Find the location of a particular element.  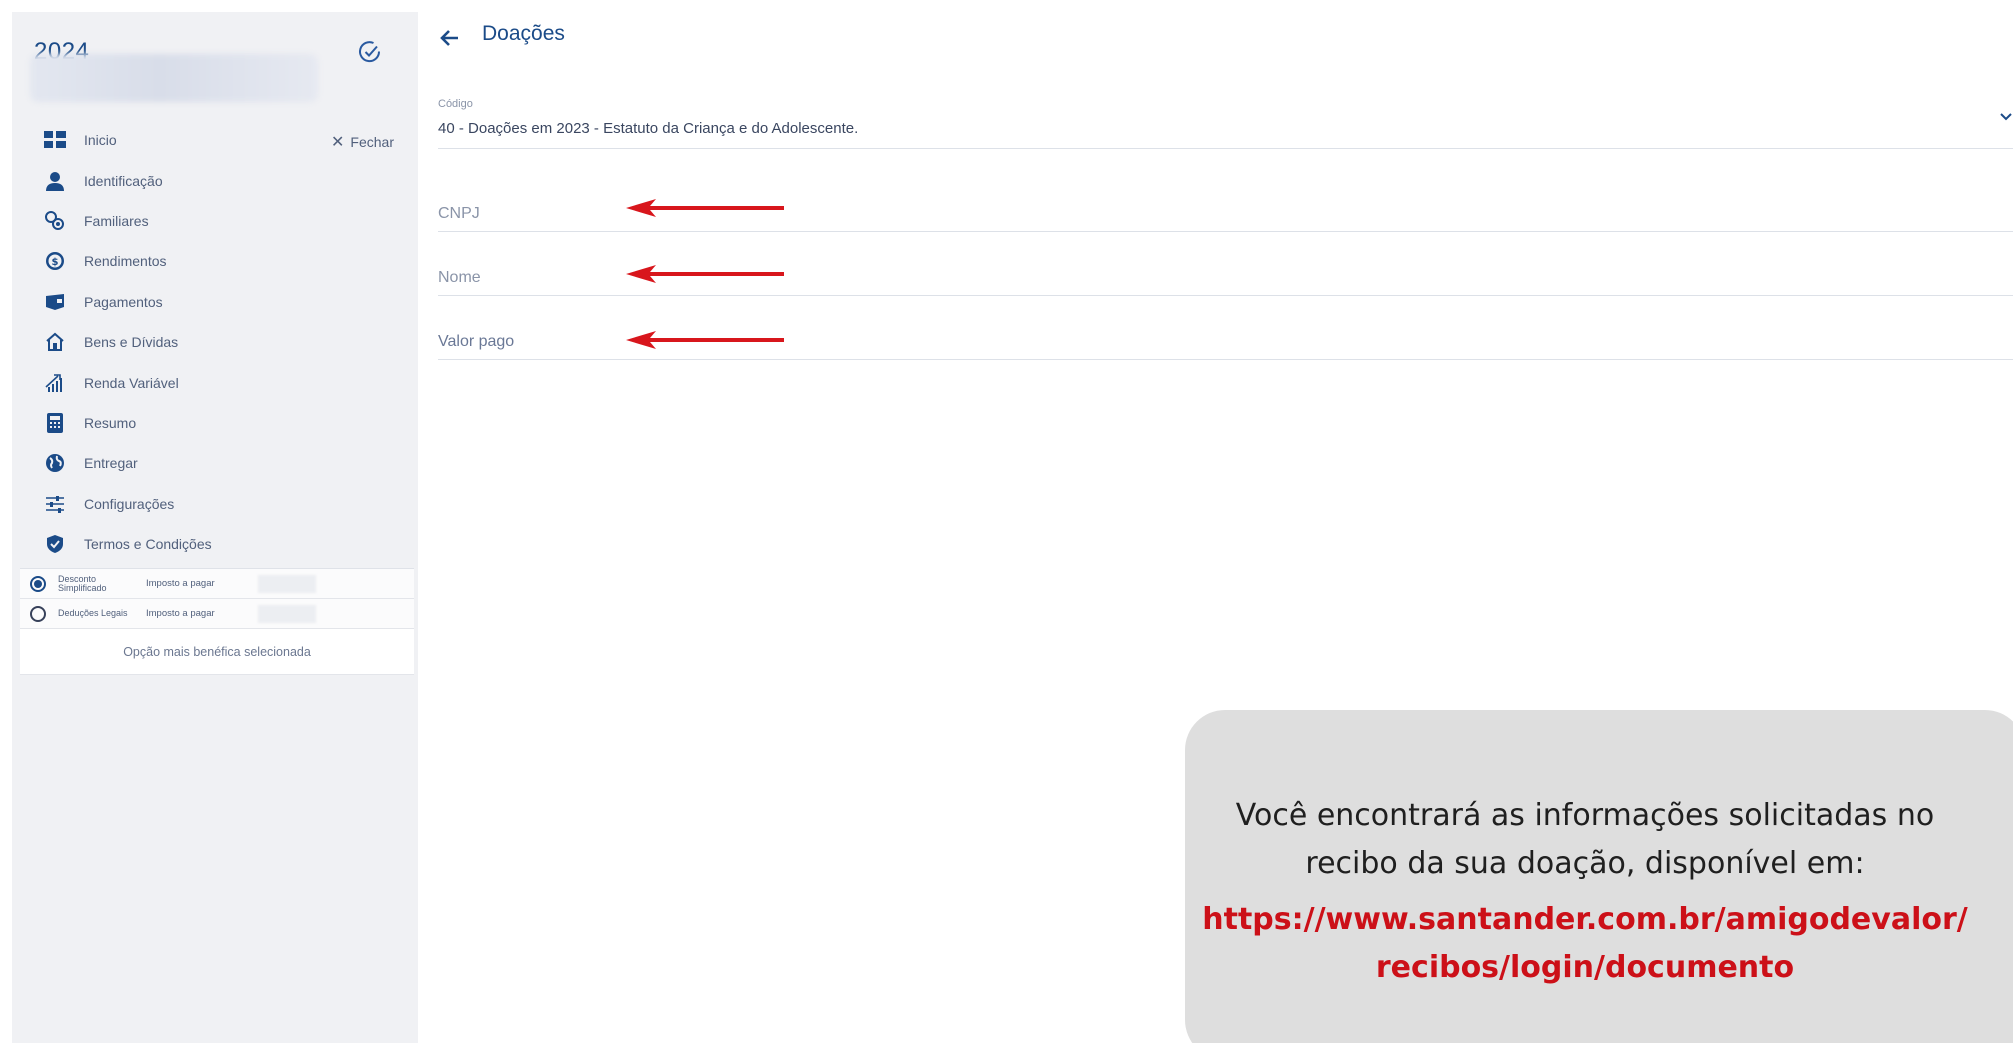

wallet-icon is located at coordinates (55, 302).